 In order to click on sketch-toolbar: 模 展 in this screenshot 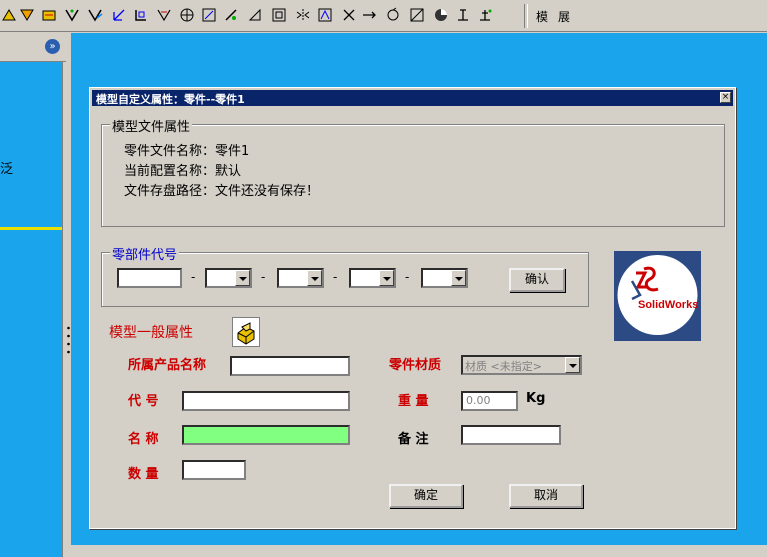, I will do `click(383, 16)`.